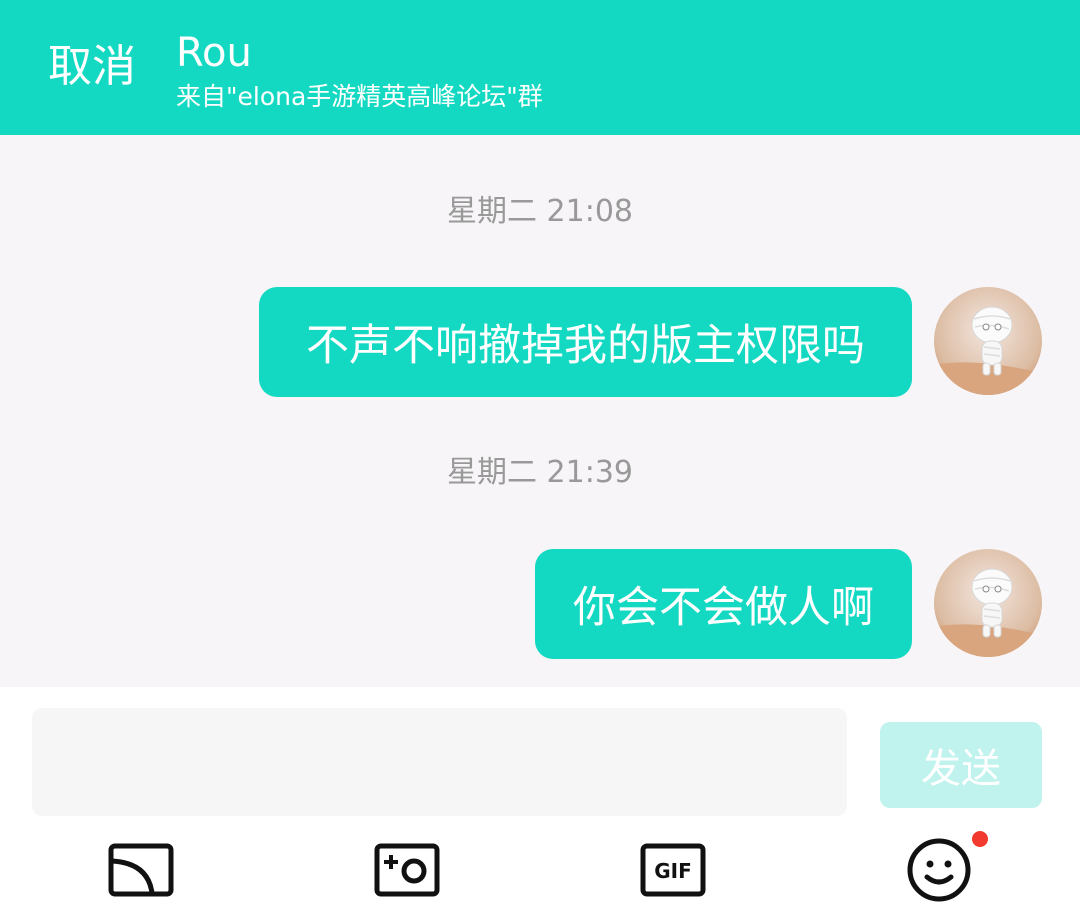 The image size is (1080, 924). I want to click on cast-icon, so click(141, 870).